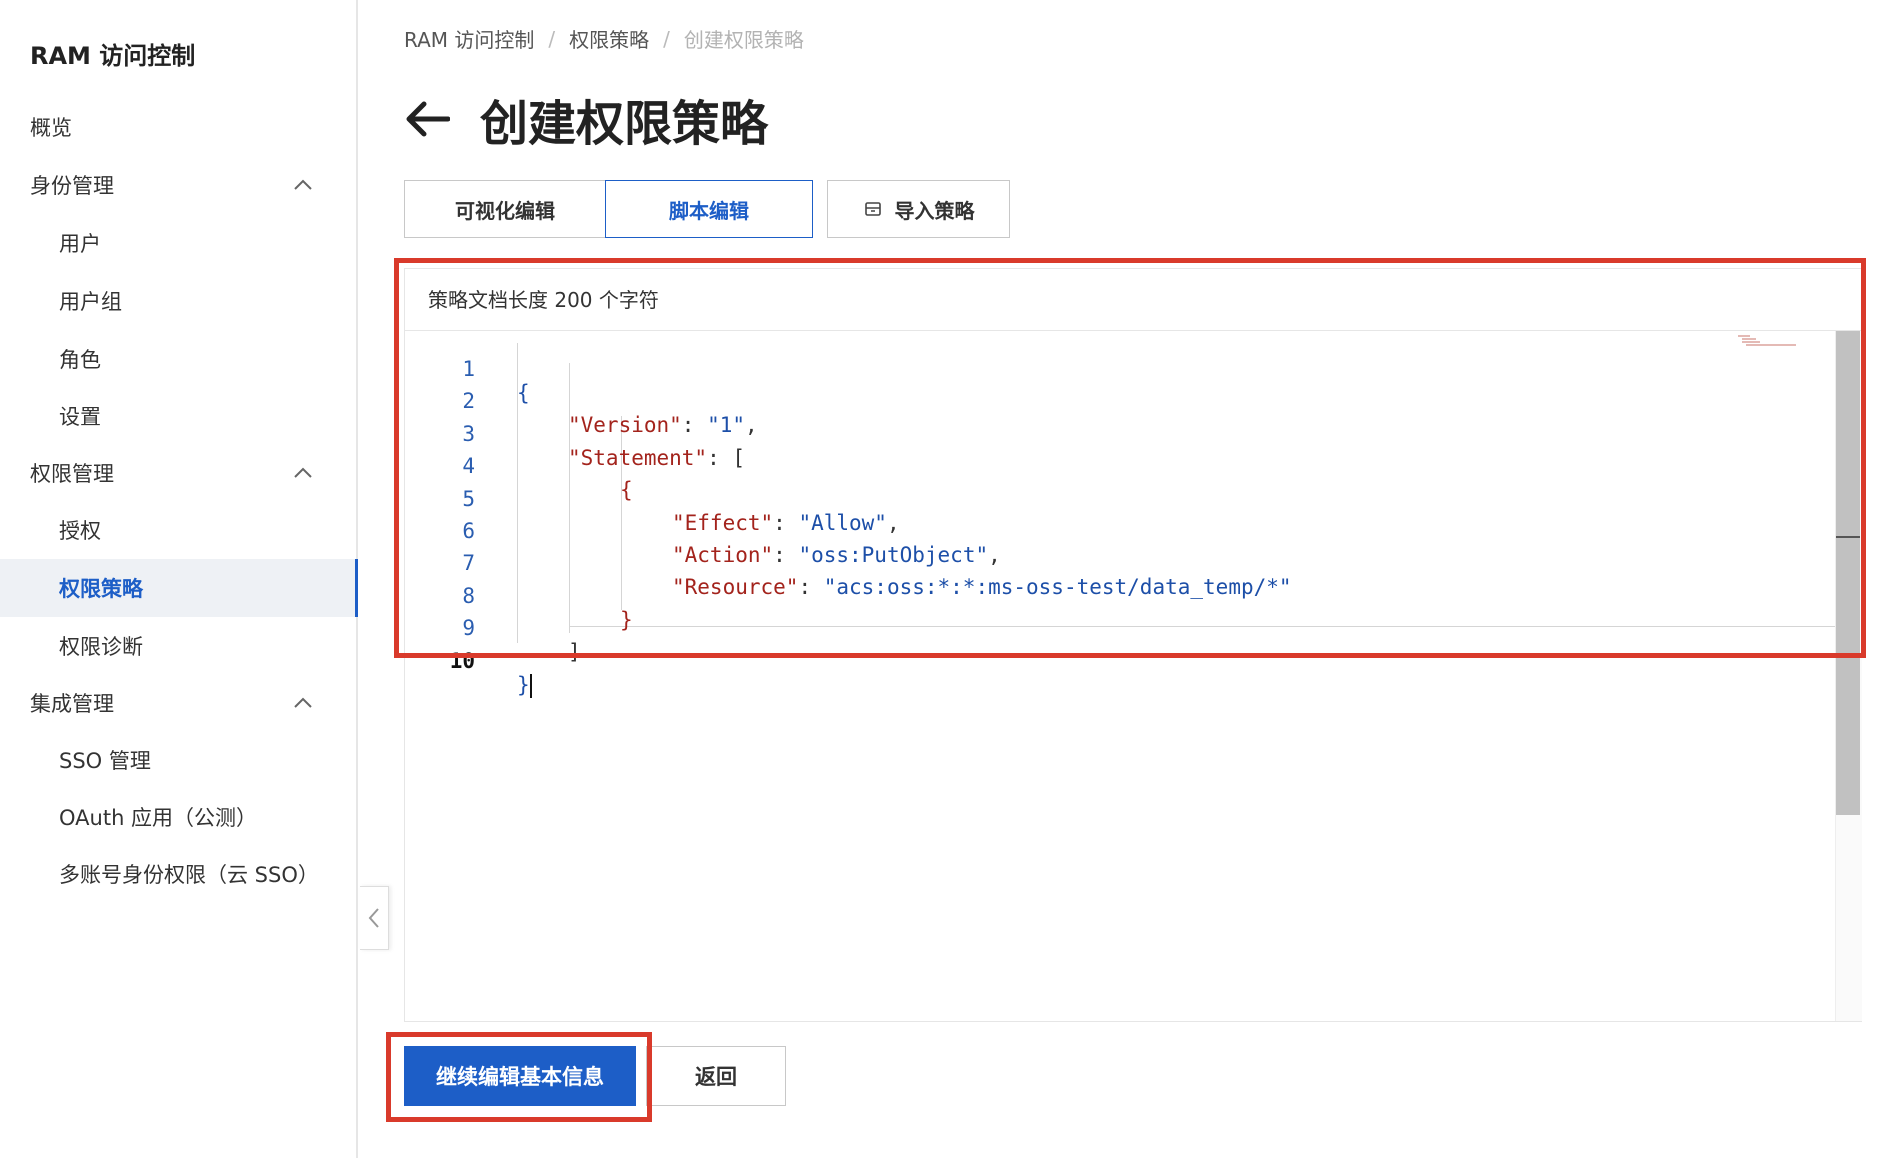 The height and width of the screenshot is (1158, 1898). I want to click on sidebar-item-diagnostics: 权限诊断, so click(178, 646).